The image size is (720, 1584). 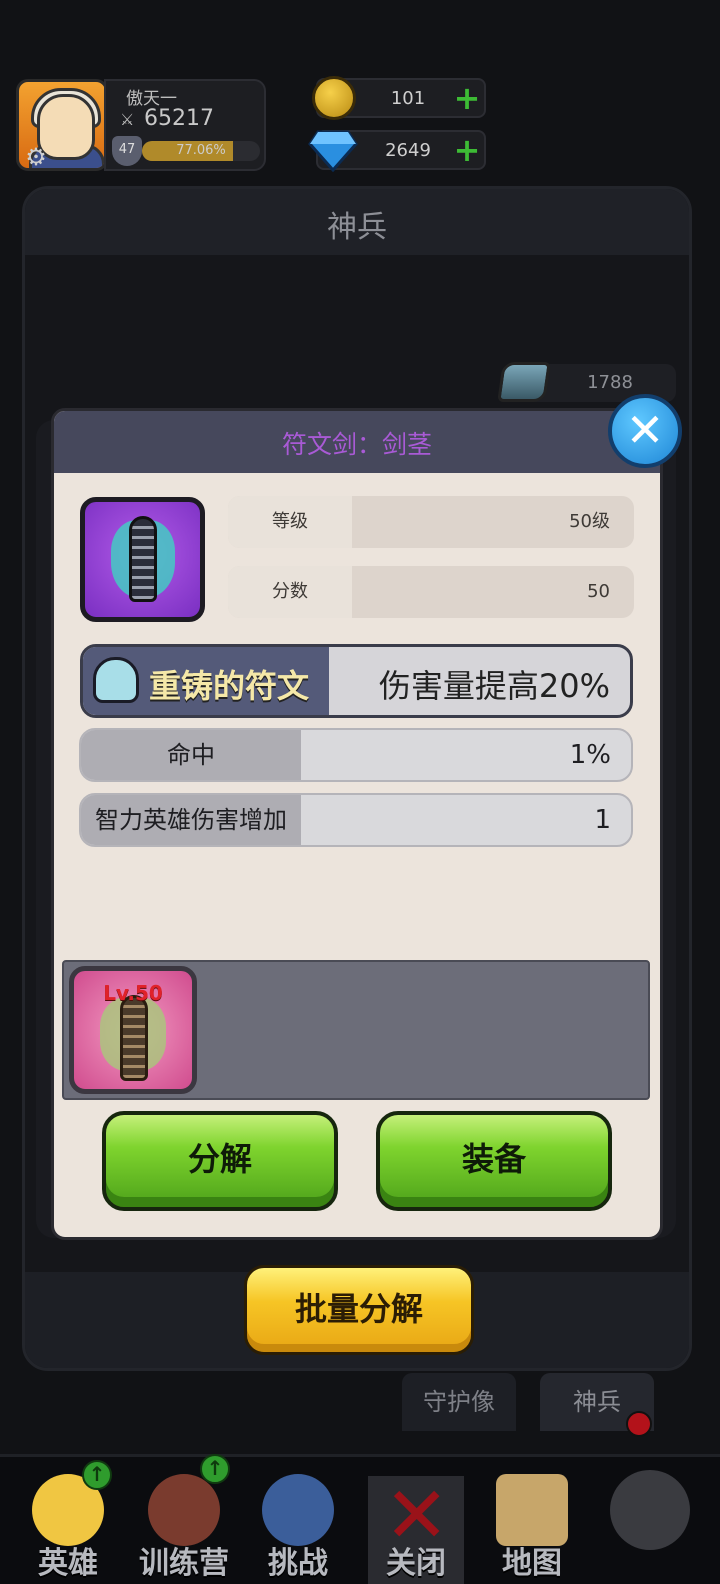 What do you see at coordinates (179, 118) in the screenshot?
I see `player-power: 65217` at bounding box center [179, 118].